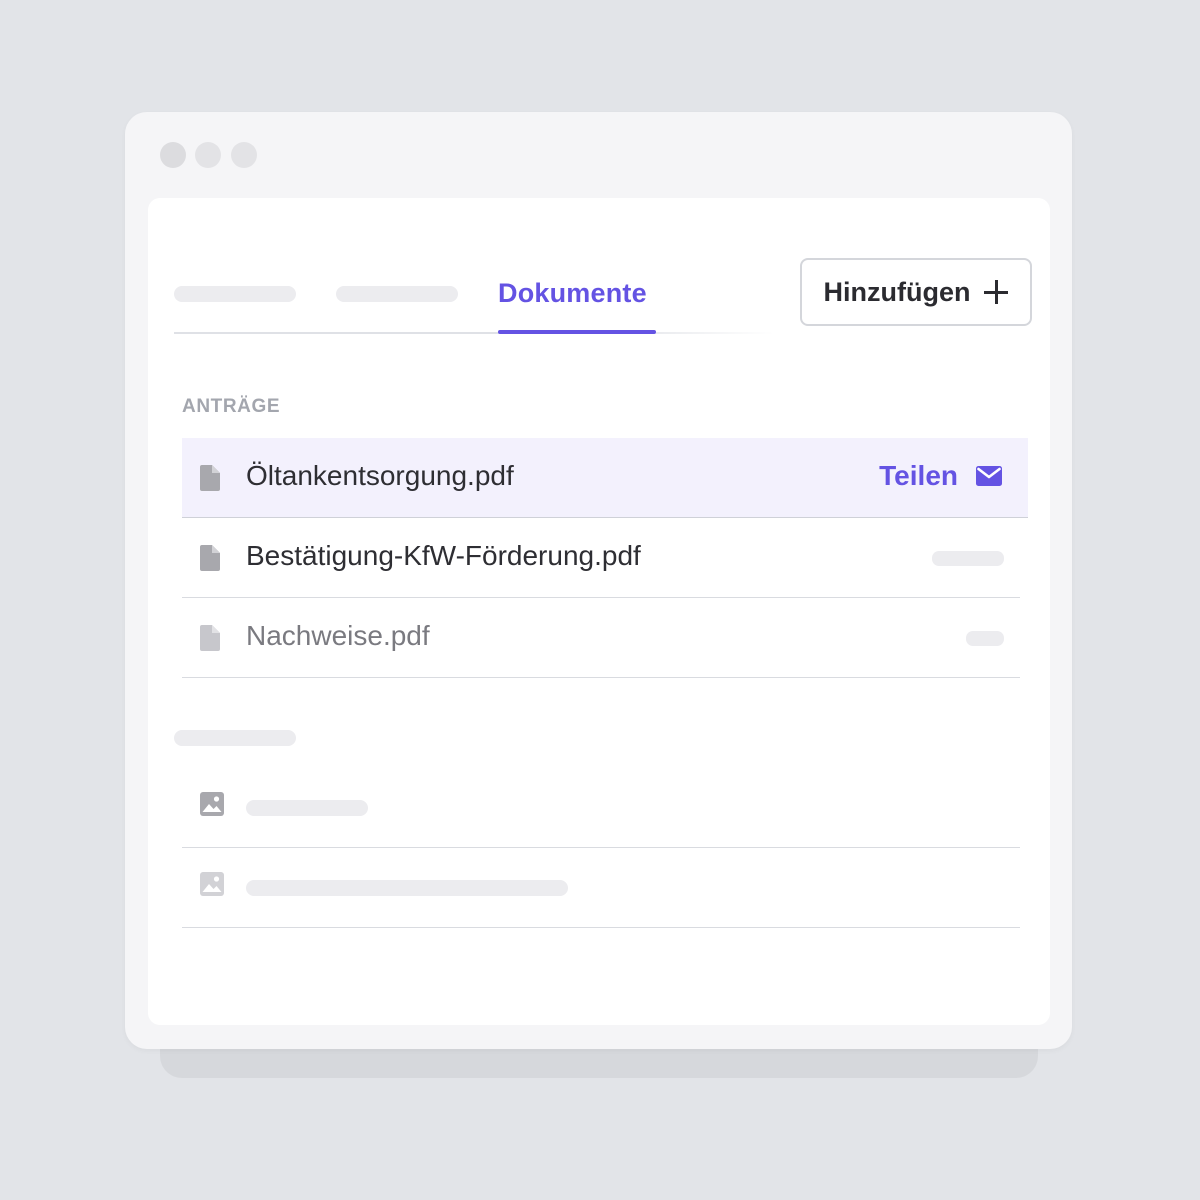 The image size is (1200, 1200). What do you see at coordinates (443, 555) in the screenshot?
I see `file-name: Bestätigung-KfW-Förderung.pdf` at bounding box center [443, 555].